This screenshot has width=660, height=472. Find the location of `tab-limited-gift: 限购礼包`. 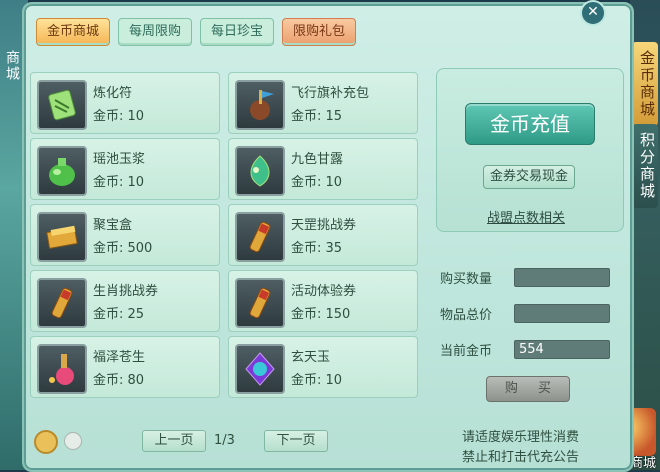

tab-limited-gift: 限购礼包 is located at coordinates (319, 32).